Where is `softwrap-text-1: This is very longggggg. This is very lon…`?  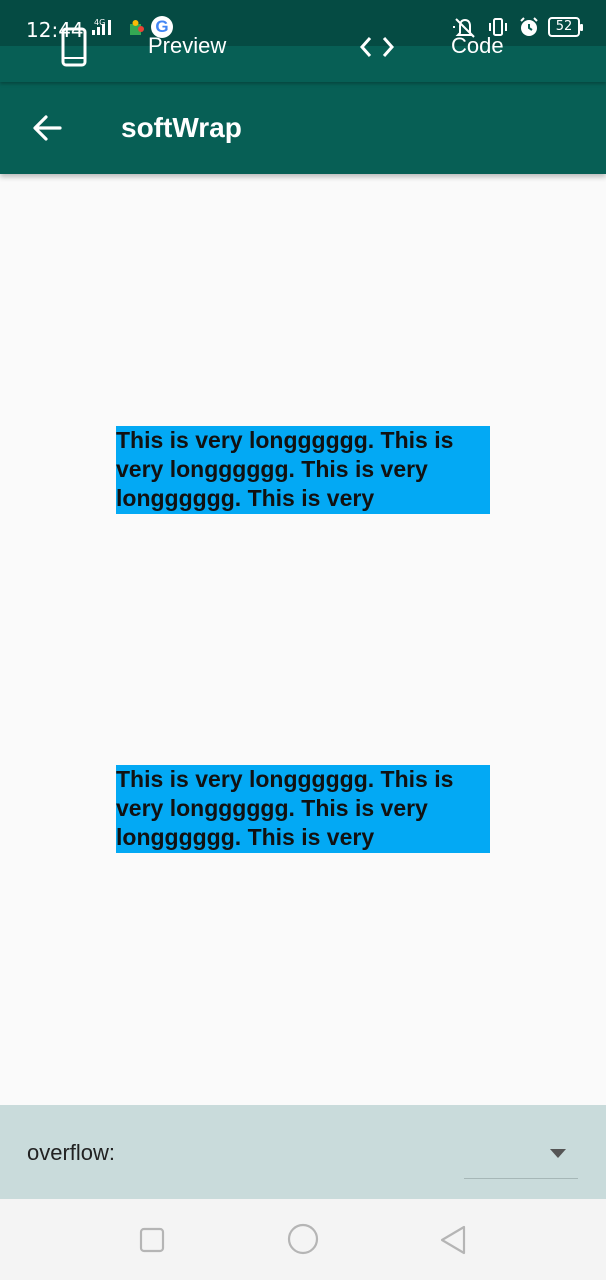 softwrap-text-1: This is very longggggg. This is very lon… is located at coordinates (285, 469).